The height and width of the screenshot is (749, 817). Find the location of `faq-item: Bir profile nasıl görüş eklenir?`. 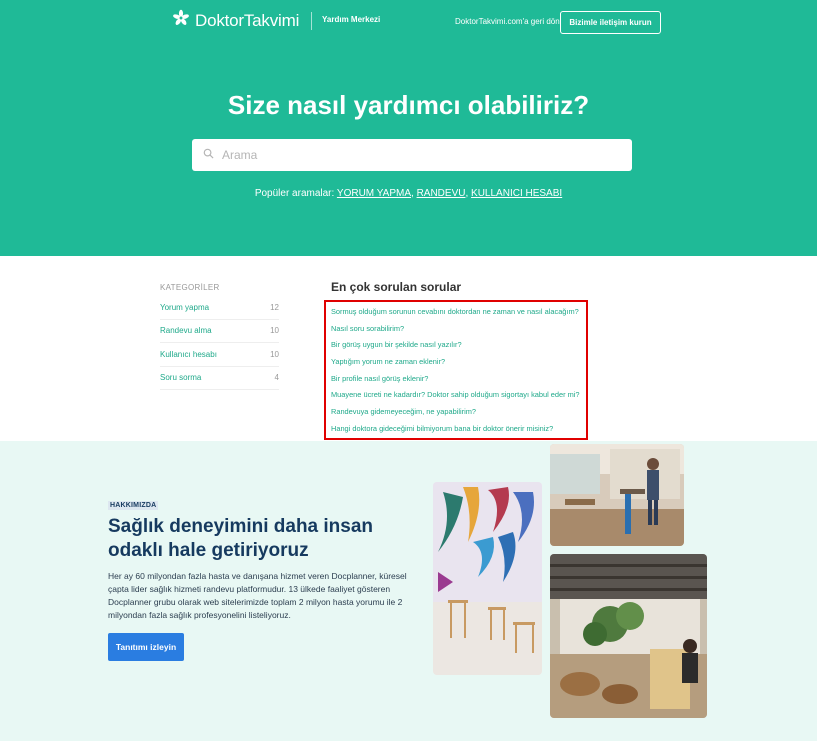

faq-item: Bir profile nasıl görüş eklenir? is located at coordinates (455, 379).